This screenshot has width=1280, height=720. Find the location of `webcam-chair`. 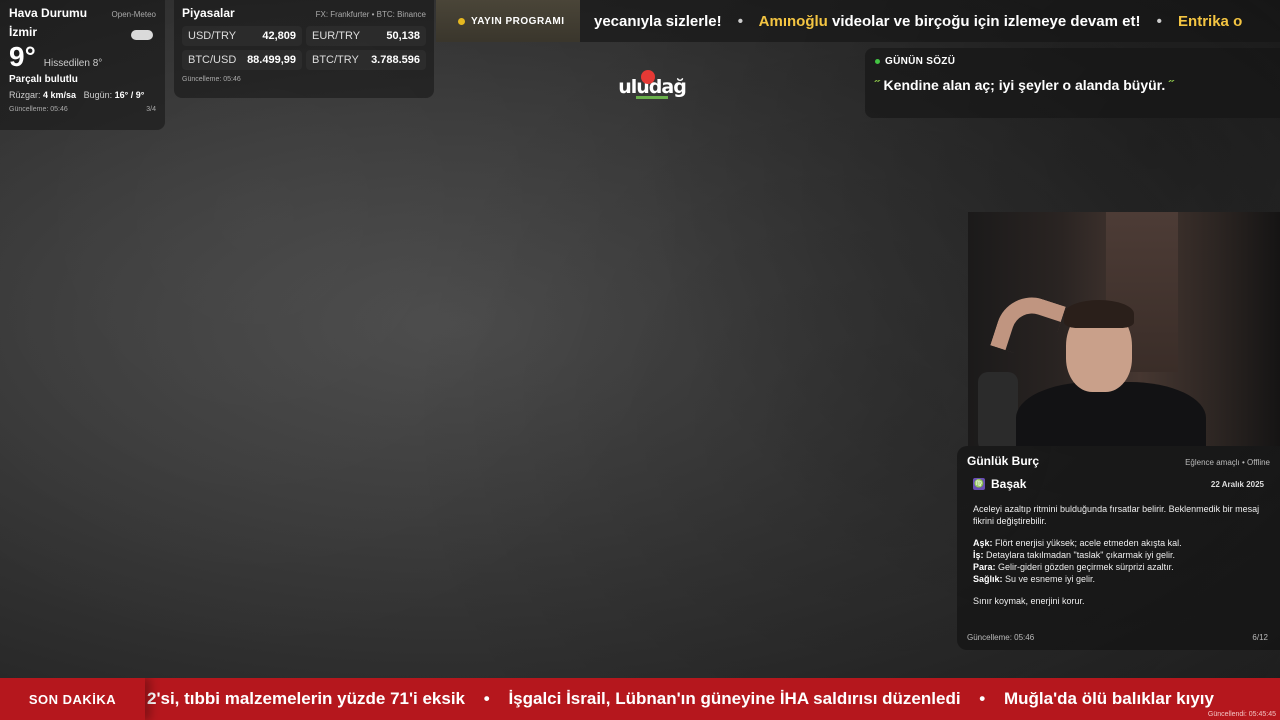

webcam-chair is located at coordinates (998, 409).